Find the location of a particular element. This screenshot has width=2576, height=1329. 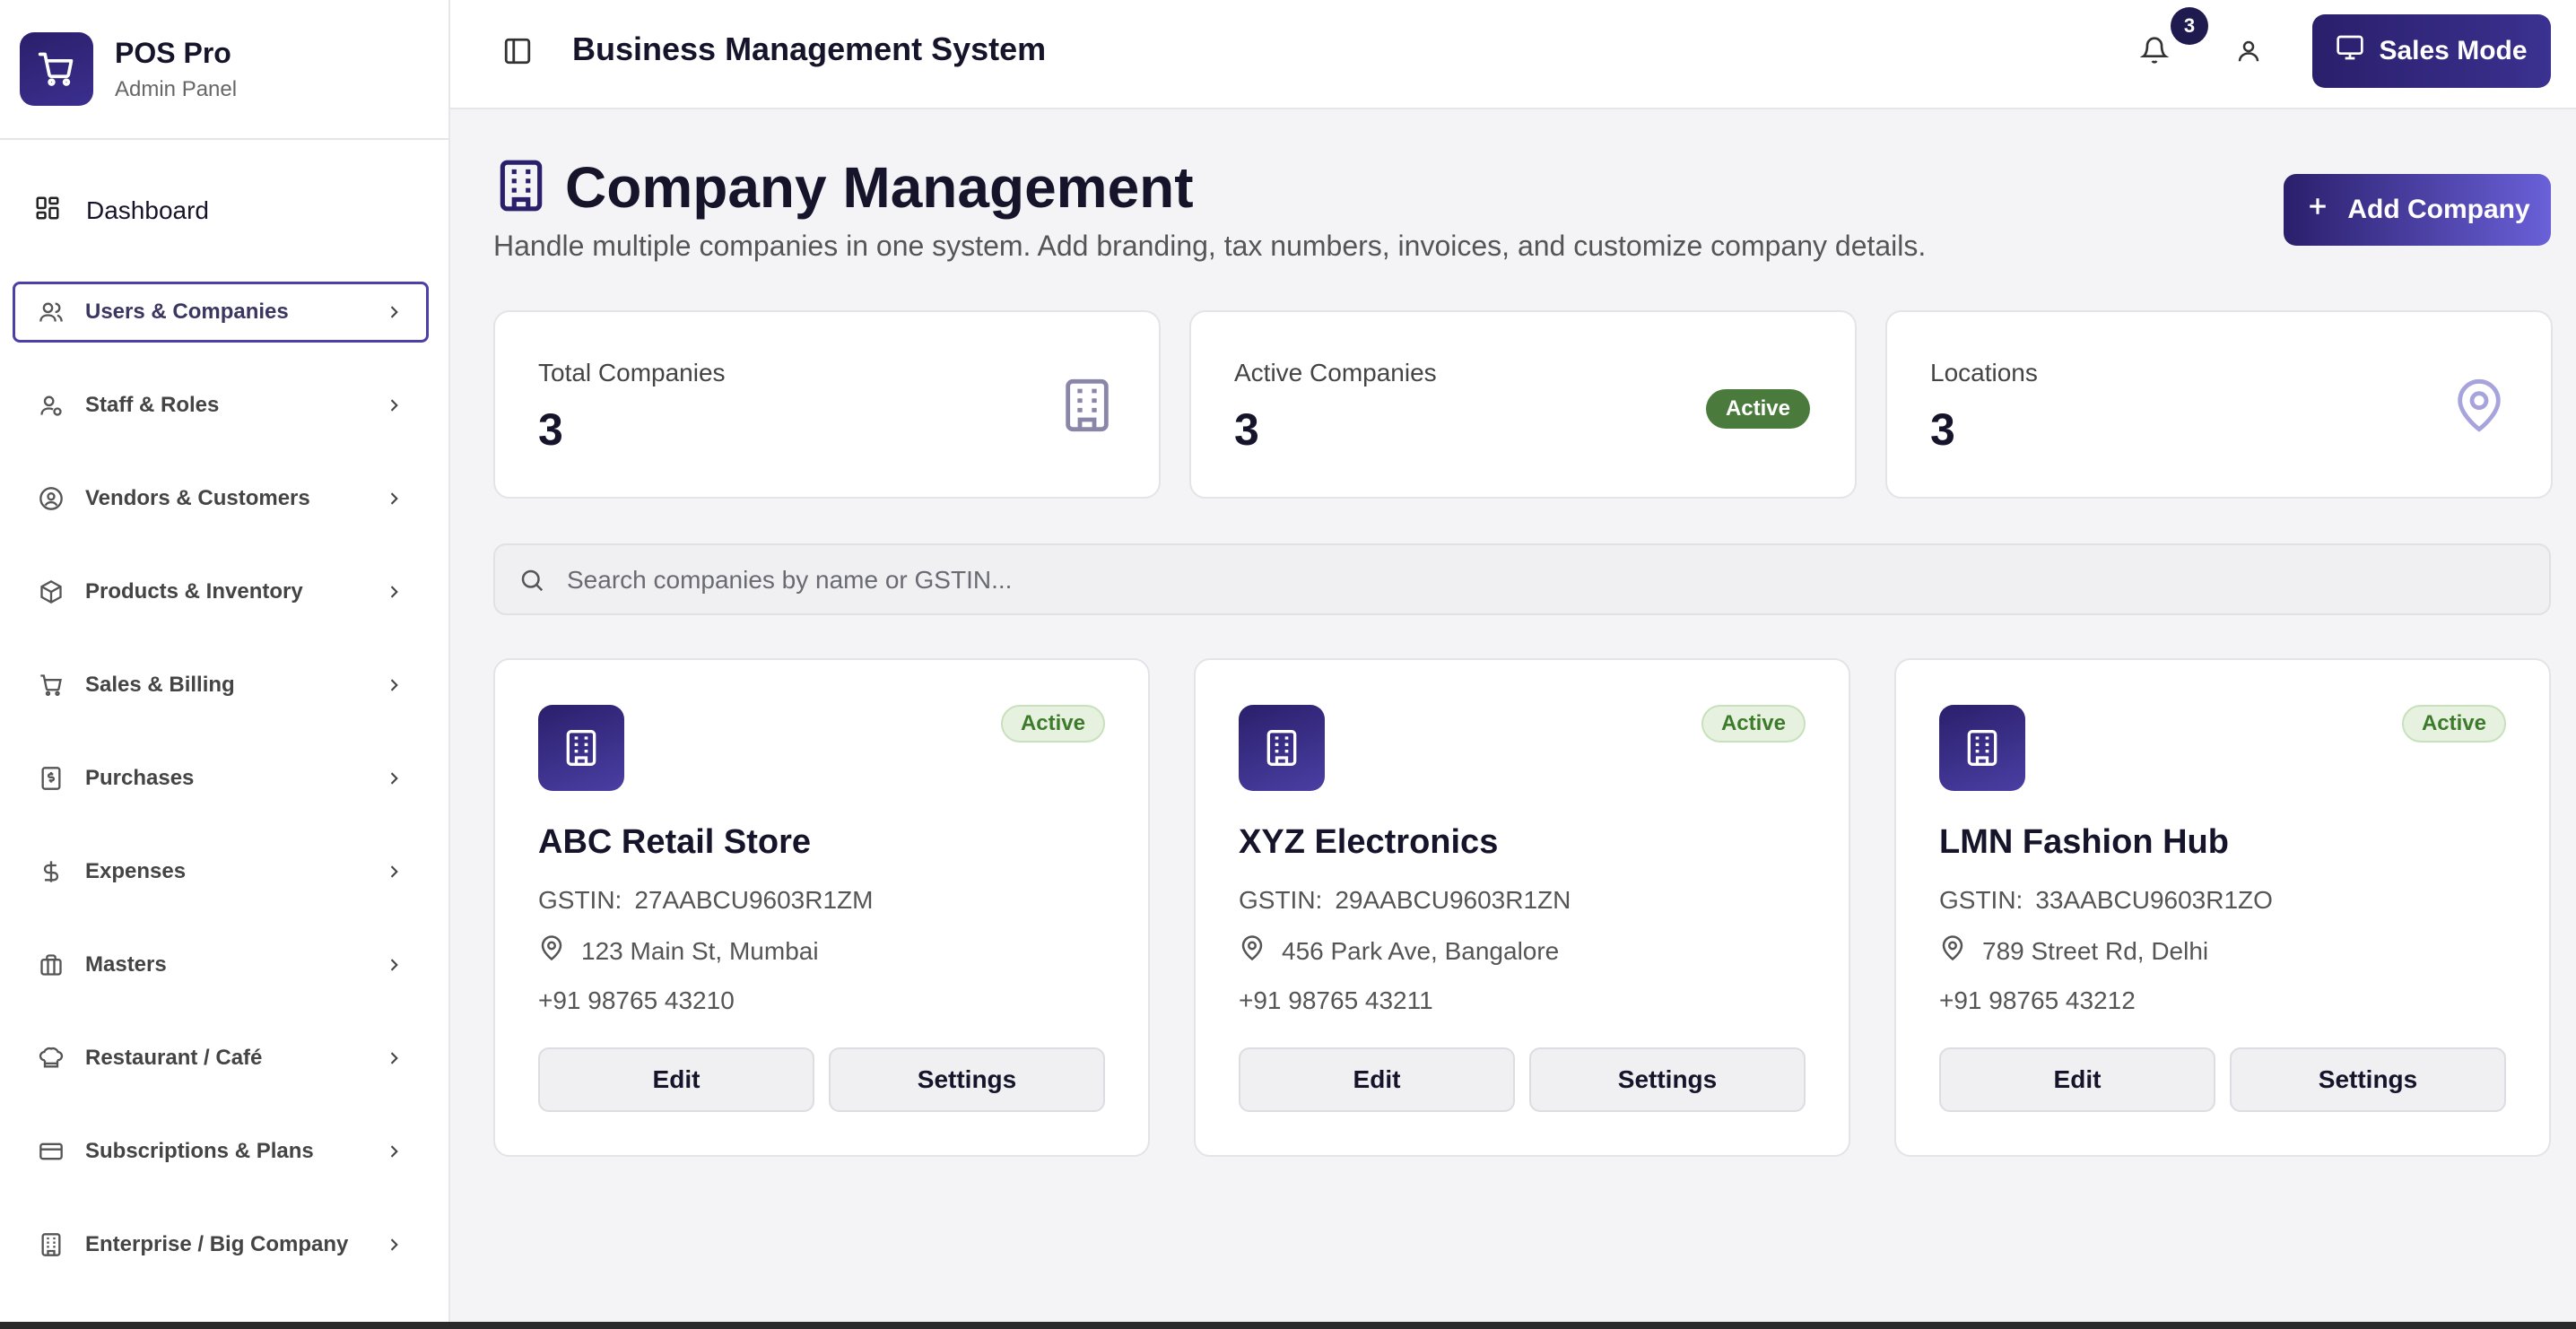

sidebar-toggle-icon is located at coordinates (518, 52).